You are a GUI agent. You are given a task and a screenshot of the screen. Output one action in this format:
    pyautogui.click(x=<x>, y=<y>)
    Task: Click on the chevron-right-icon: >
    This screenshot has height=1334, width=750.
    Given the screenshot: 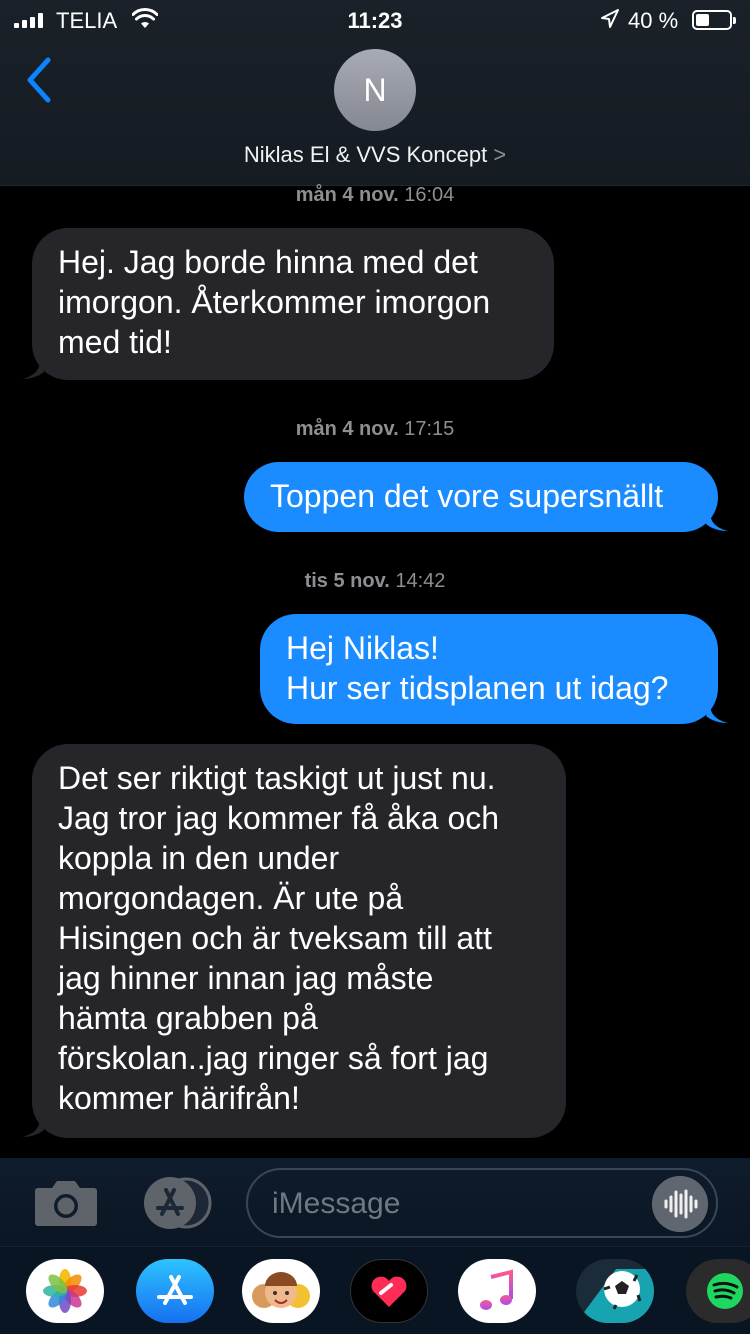 What is the action you would take?
    pyautogui.click(x=500, y=154)
    